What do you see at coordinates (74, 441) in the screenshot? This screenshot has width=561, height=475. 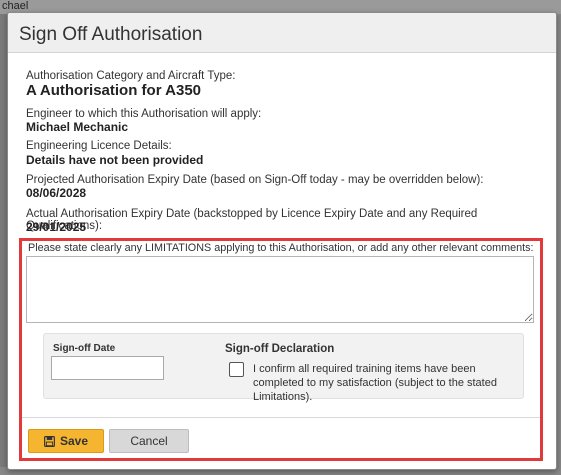 I see `save-button-label: Save` at bounding box center [74, 441].